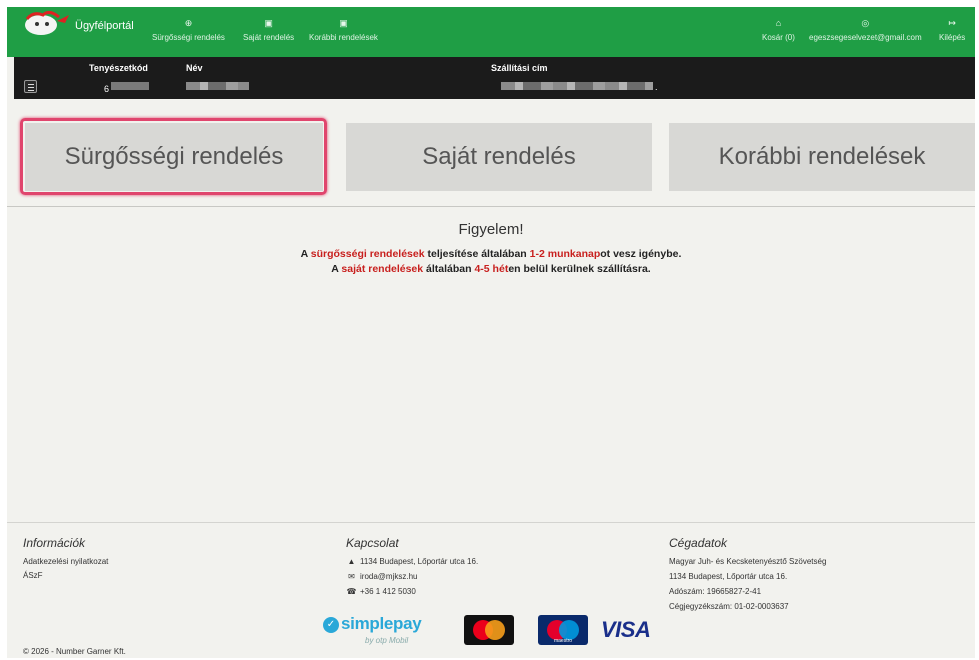 Image resolution: width=979 pixels, height=660 pixels. What do you see at coordinates (656, 87) in the screenshot?
I see `address-tail: .` at bounding box center [656, 87].